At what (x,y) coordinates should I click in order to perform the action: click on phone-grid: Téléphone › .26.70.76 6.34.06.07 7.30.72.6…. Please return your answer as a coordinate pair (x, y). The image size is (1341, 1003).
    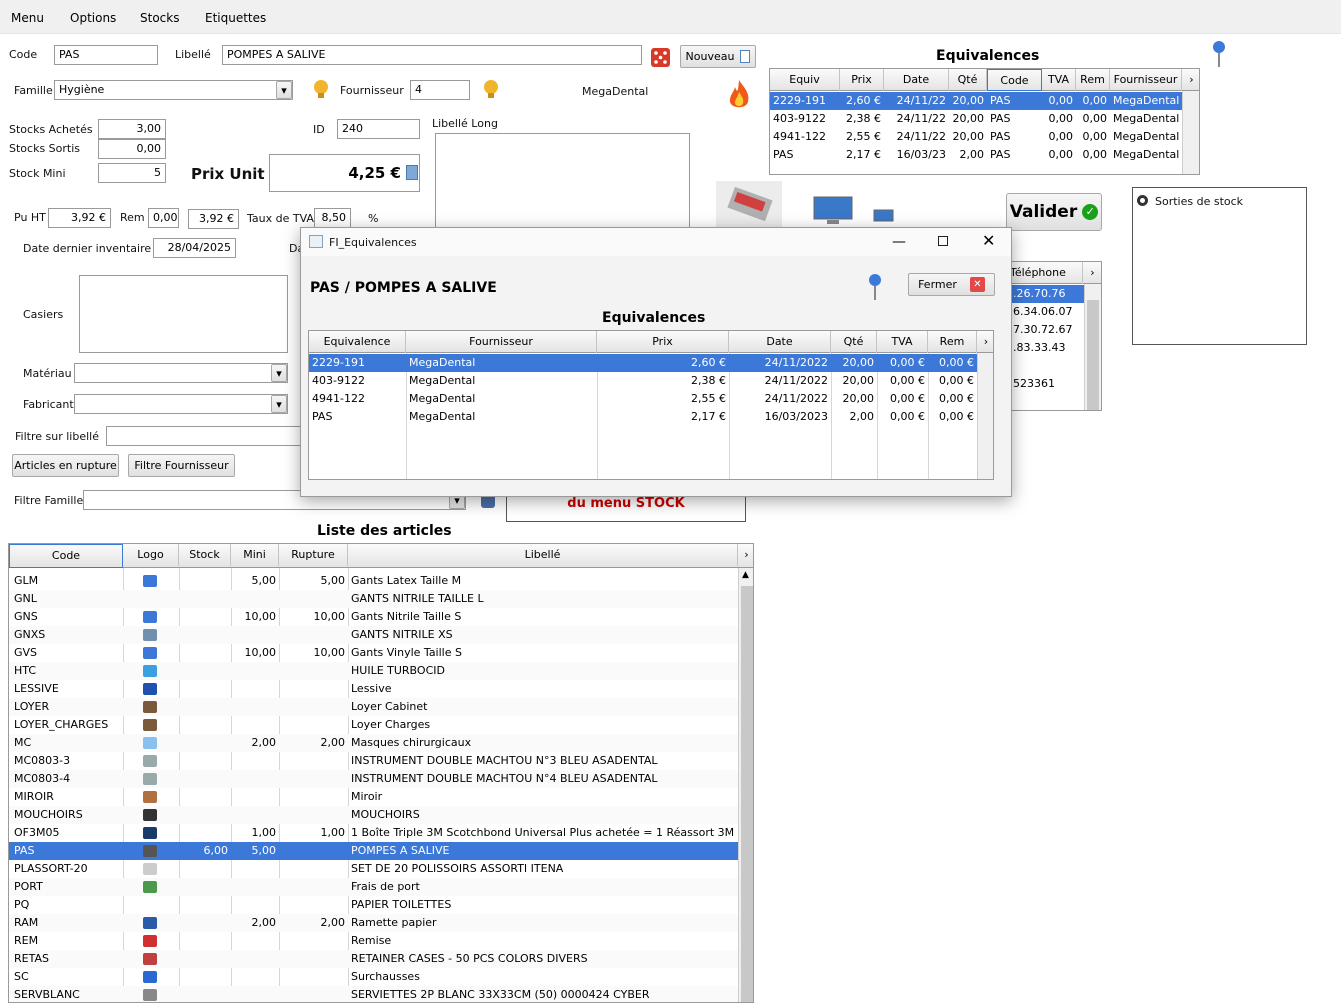
    Looking at the image, I should click on (1051, 336).